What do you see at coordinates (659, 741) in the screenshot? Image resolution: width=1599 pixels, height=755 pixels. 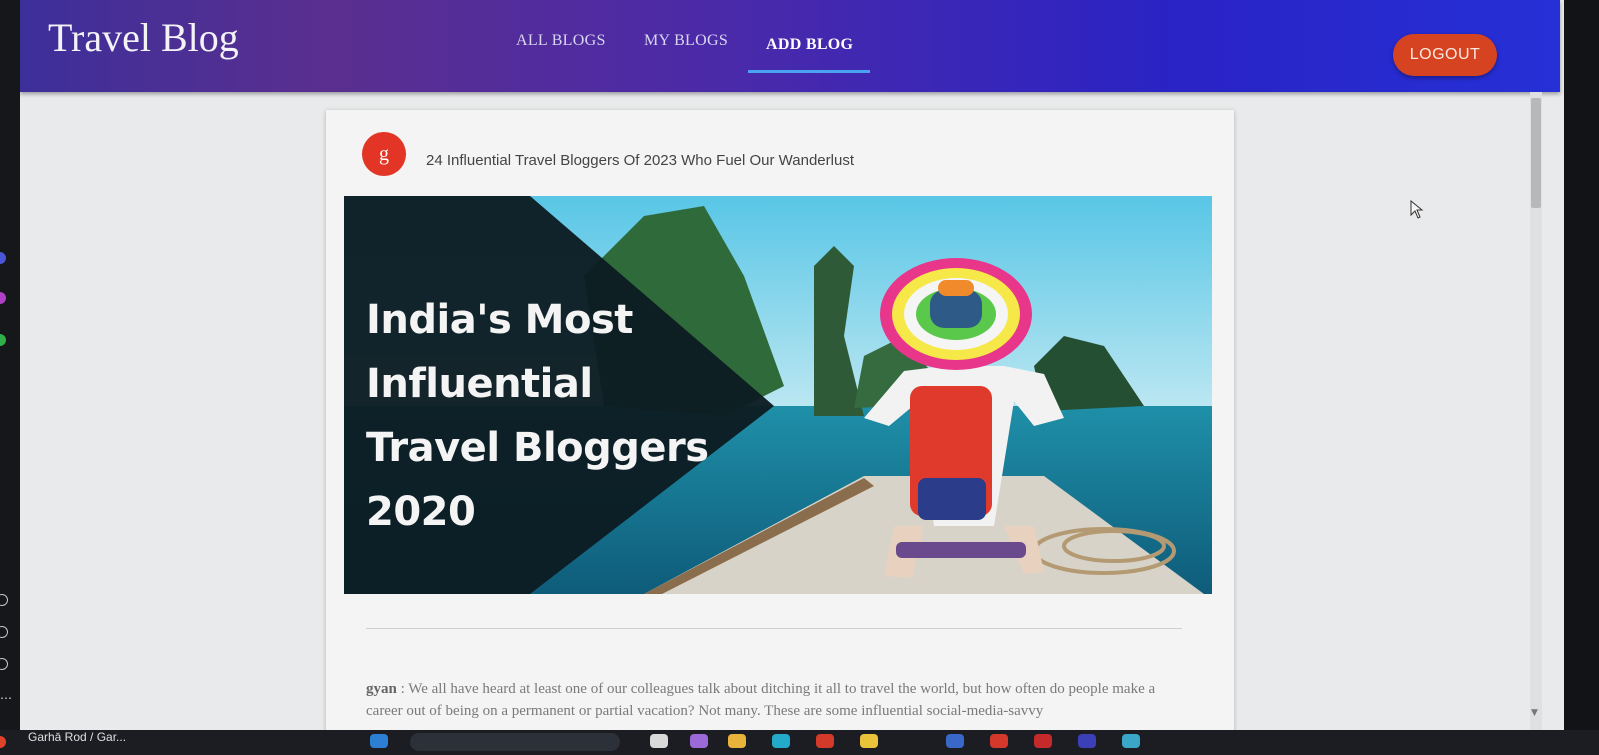 I see `file-icon` at bounding box center [659, 741].